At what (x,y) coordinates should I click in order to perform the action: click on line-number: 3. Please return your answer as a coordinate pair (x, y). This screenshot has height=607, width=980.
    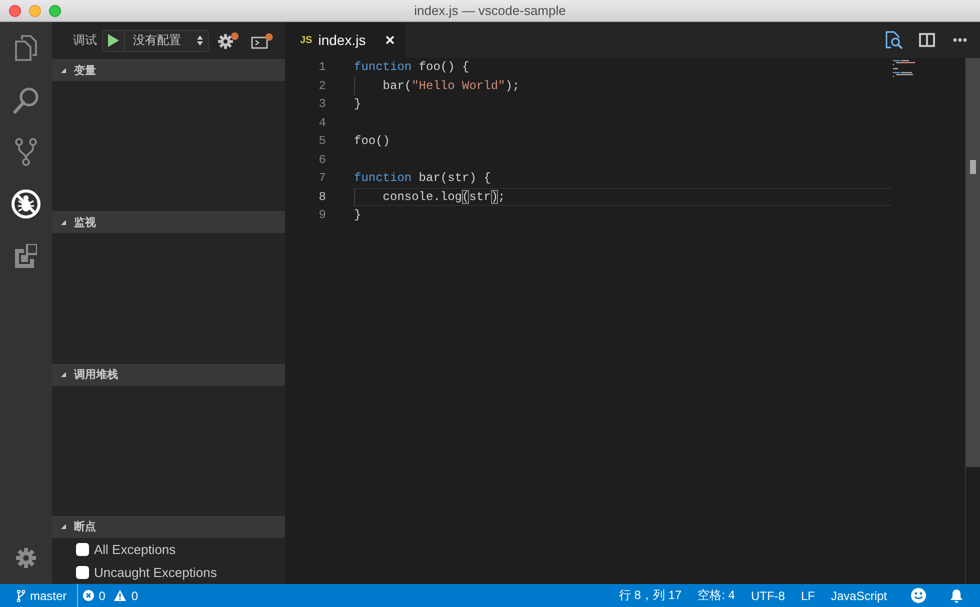
    Looking at the image, I should click on (322, 104).